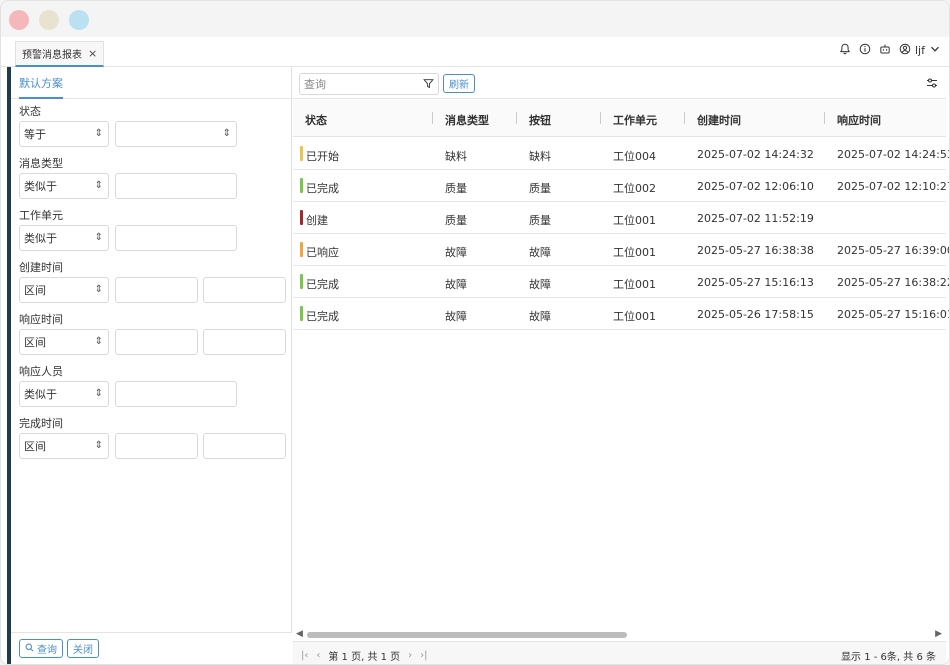  I want to click on header-actions: ljf, so click(890, 50).